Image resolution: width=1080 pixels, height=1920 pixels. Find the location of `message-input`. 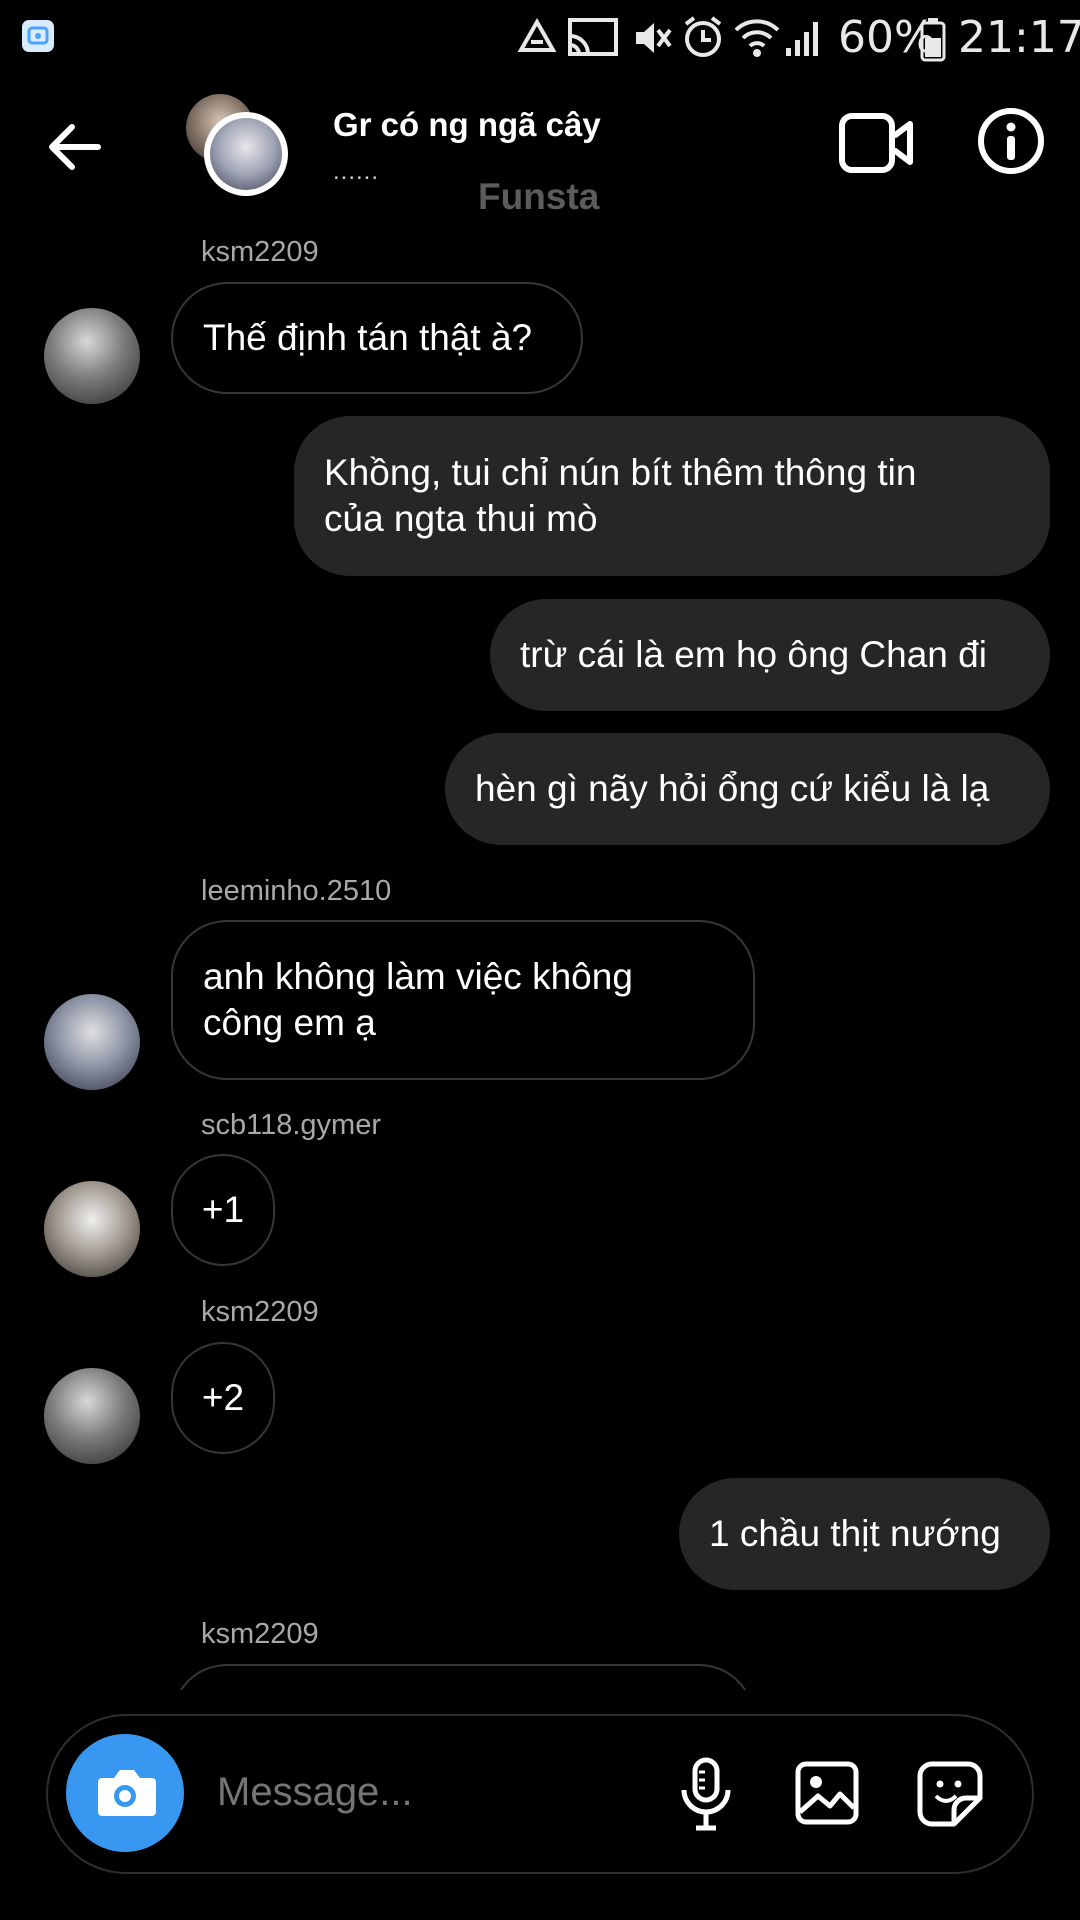

message-input is located at coordinates (437, 1792).